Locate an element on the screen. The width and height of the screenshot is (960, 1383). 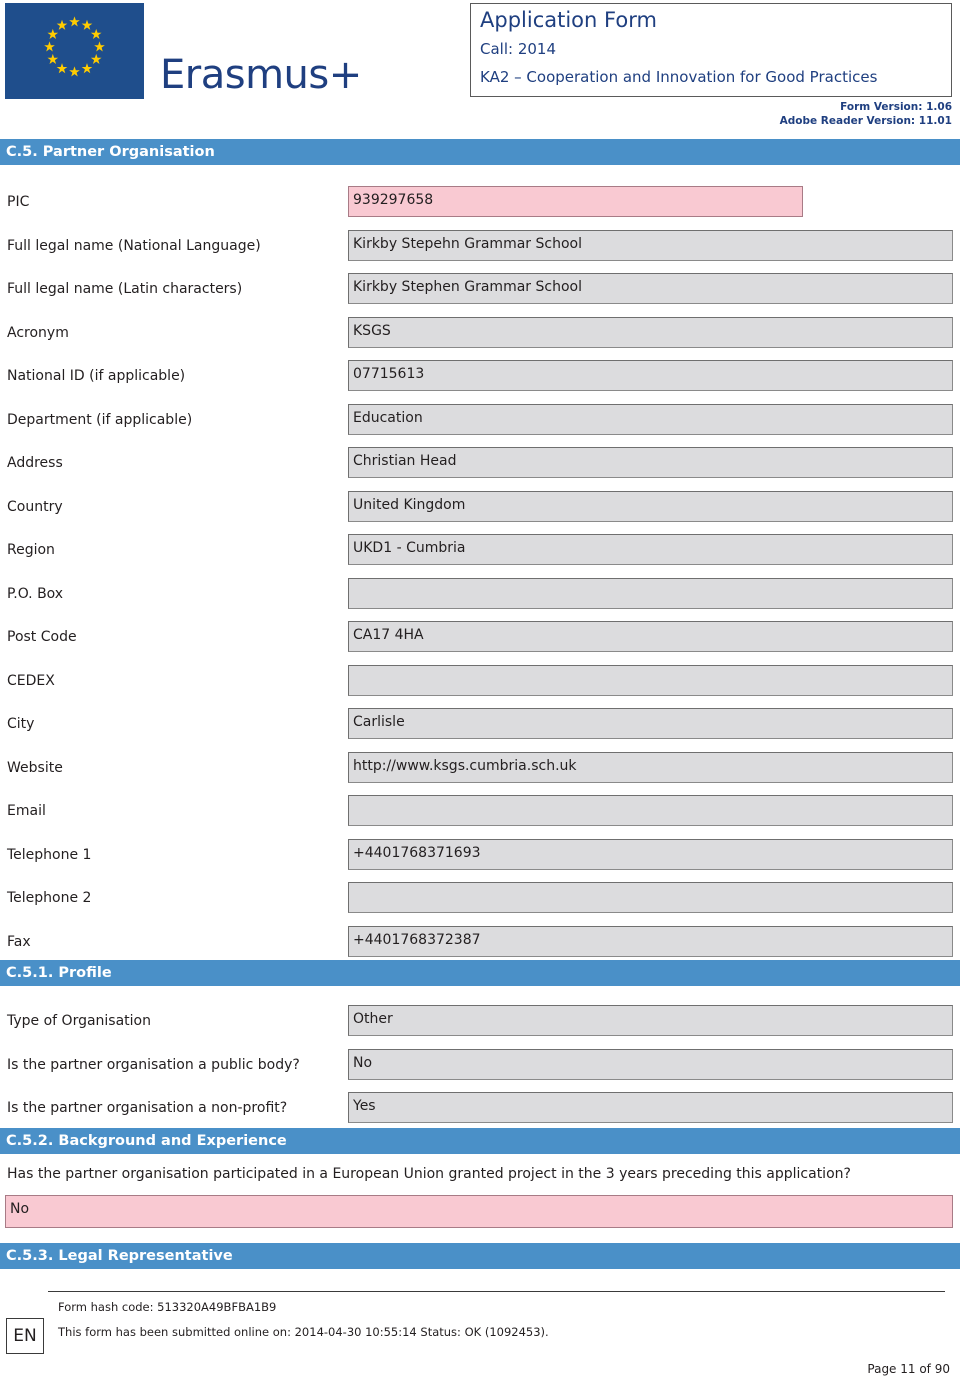
erasmus-plus-wordmark: Erasmus+ is located at coordinates (261, 75).